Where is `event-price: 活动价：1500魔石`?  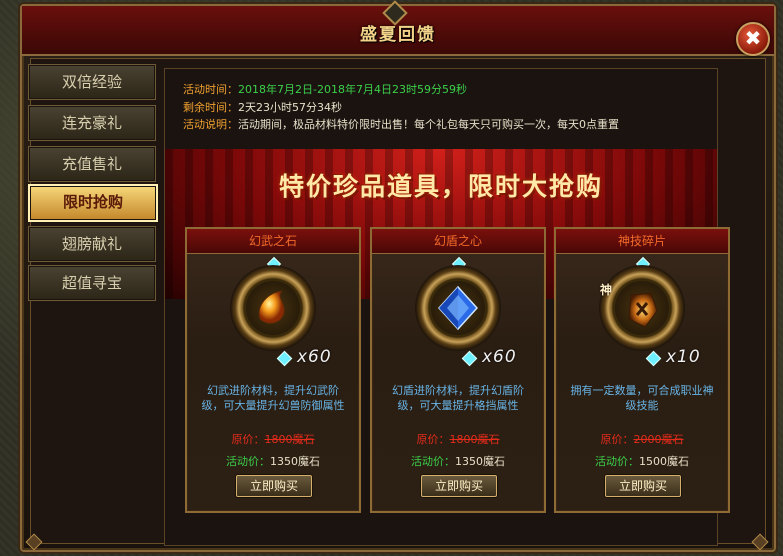
event-price: 活动价：1500魔石 is located at coordinates (642, 461).